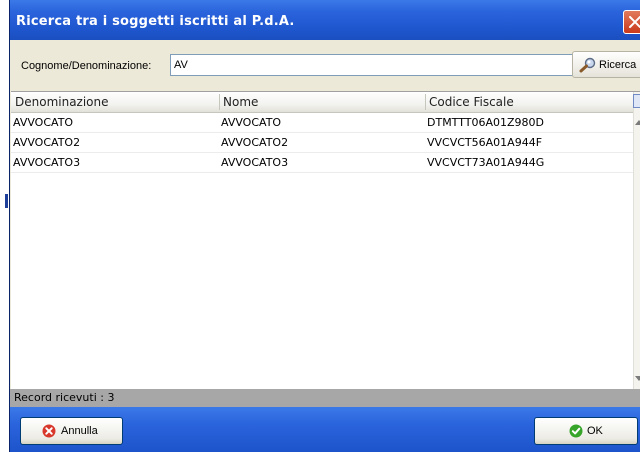 The height and width of the screenshot is (452, 640). What do you see at coordinates (86, 66) in the screenshot?
I see `search-label: Cognome/Denominazione:` at bounding box center [86, 66].